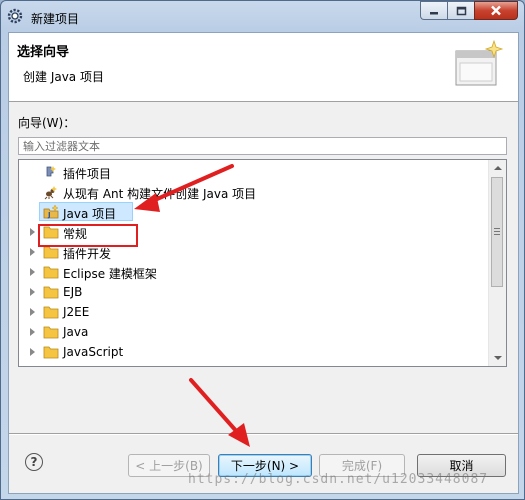 The image size is (525, 500). Describe the element at coordinates (55, 19) in the screenshot. I see `window-title: 新建项目` at that location.